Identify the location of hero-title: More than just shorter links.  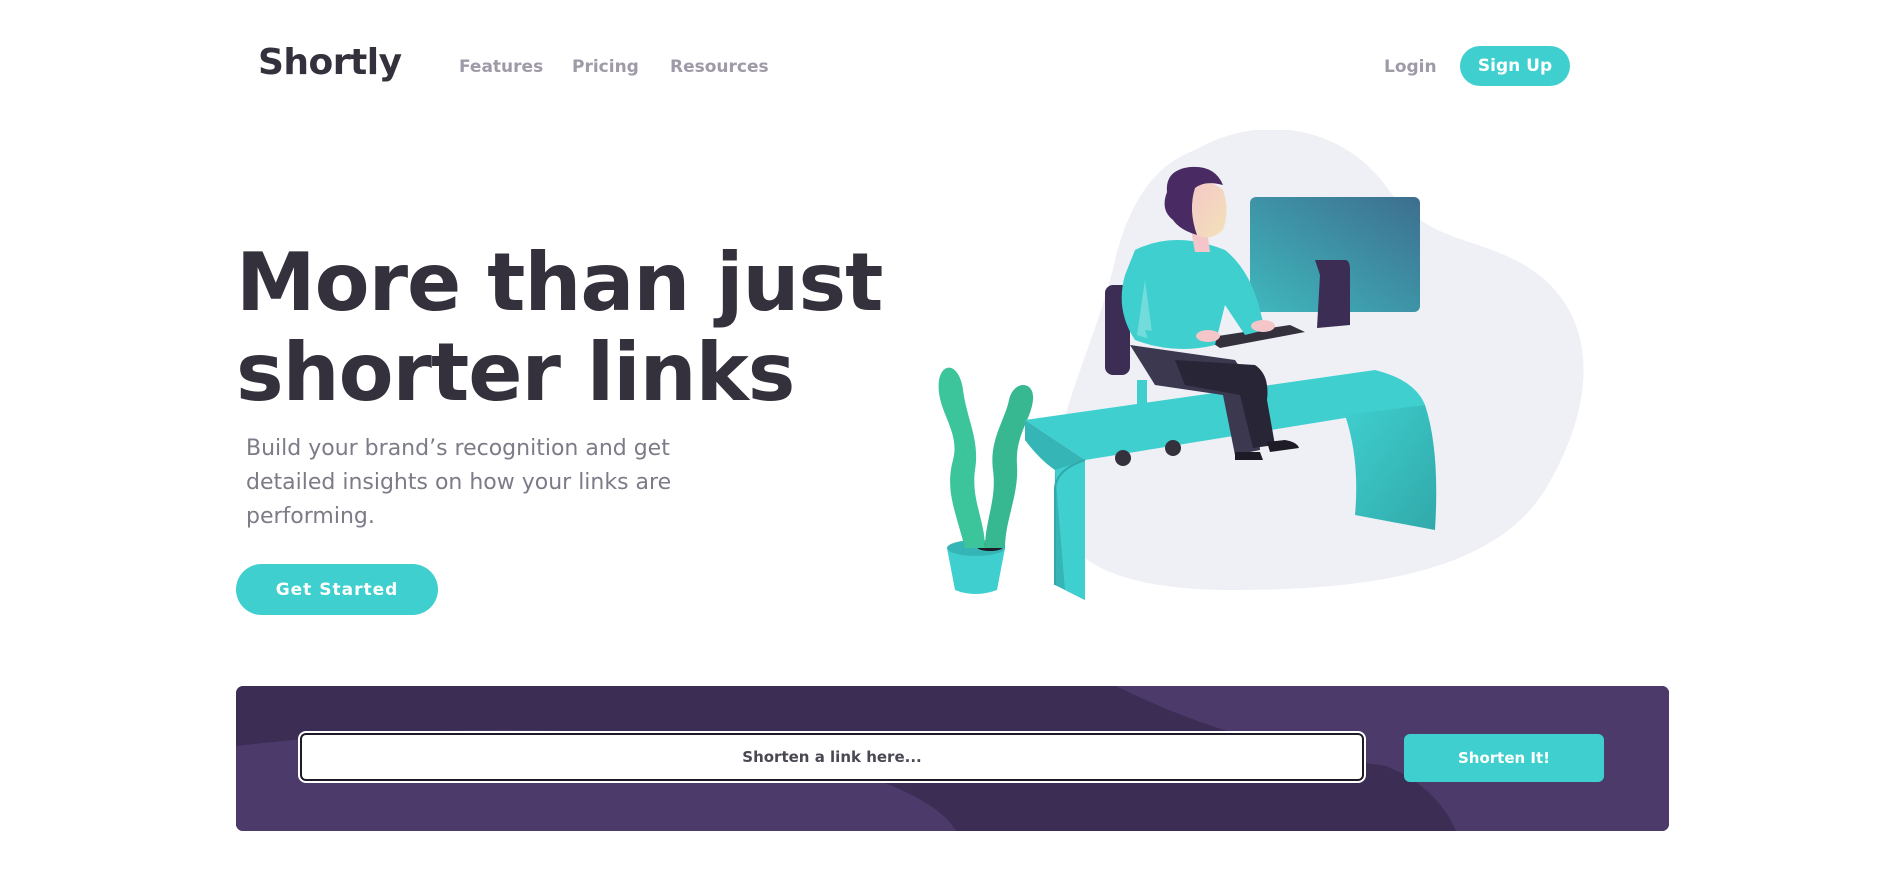
(559, 327).